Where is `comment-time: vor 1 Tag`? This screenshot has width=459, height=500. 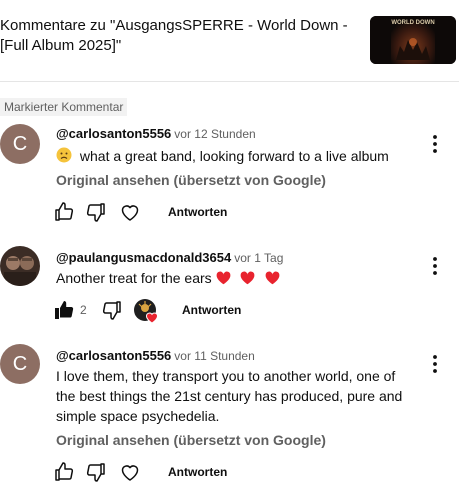 comment-time: vor 1 Tag is located at coordinates (258, 258).